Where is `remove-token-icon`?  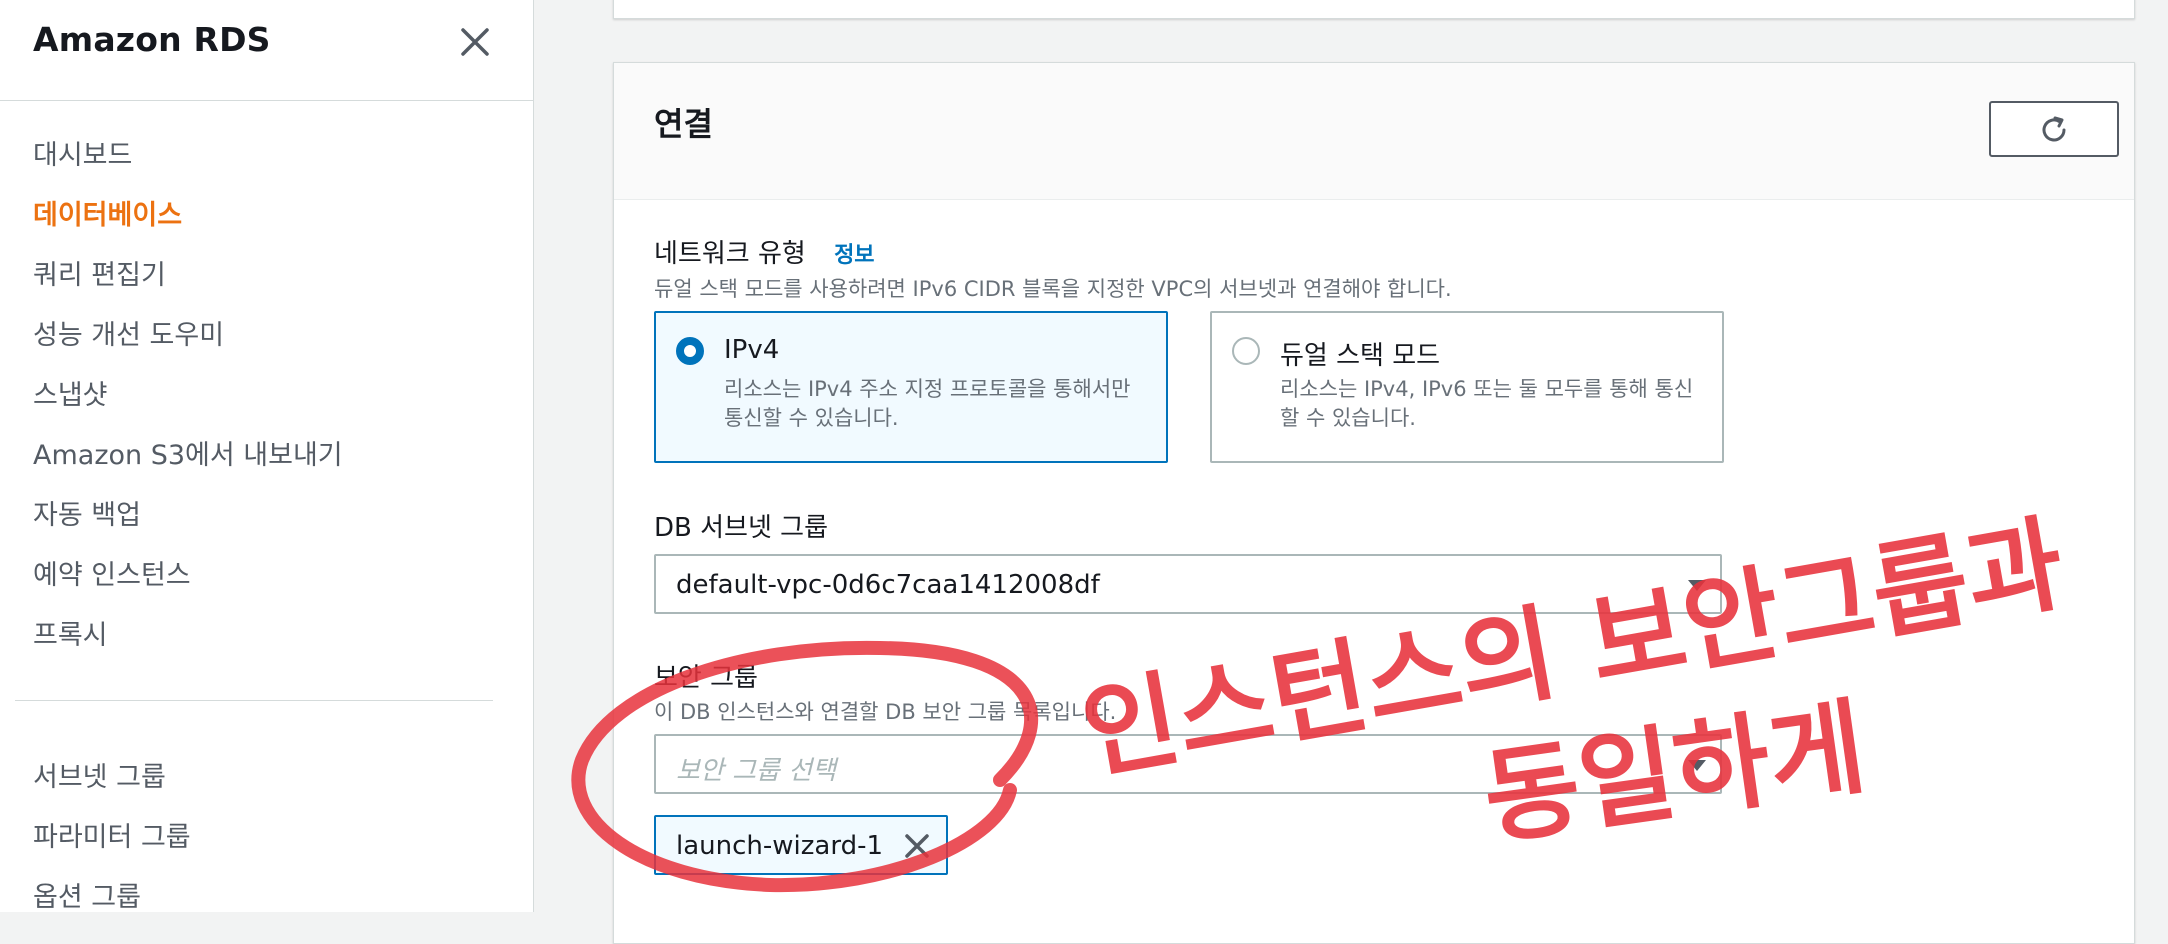
remove-token-icon is located at coordinates (917, 846).